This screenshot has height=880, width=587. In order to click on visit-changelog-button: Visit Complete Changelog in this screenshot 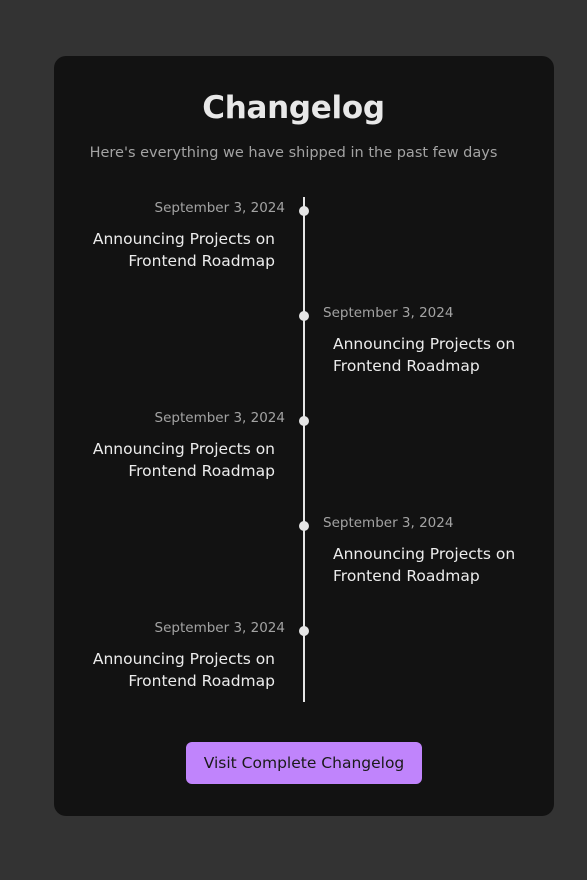, I will do `click(304, 763)`.